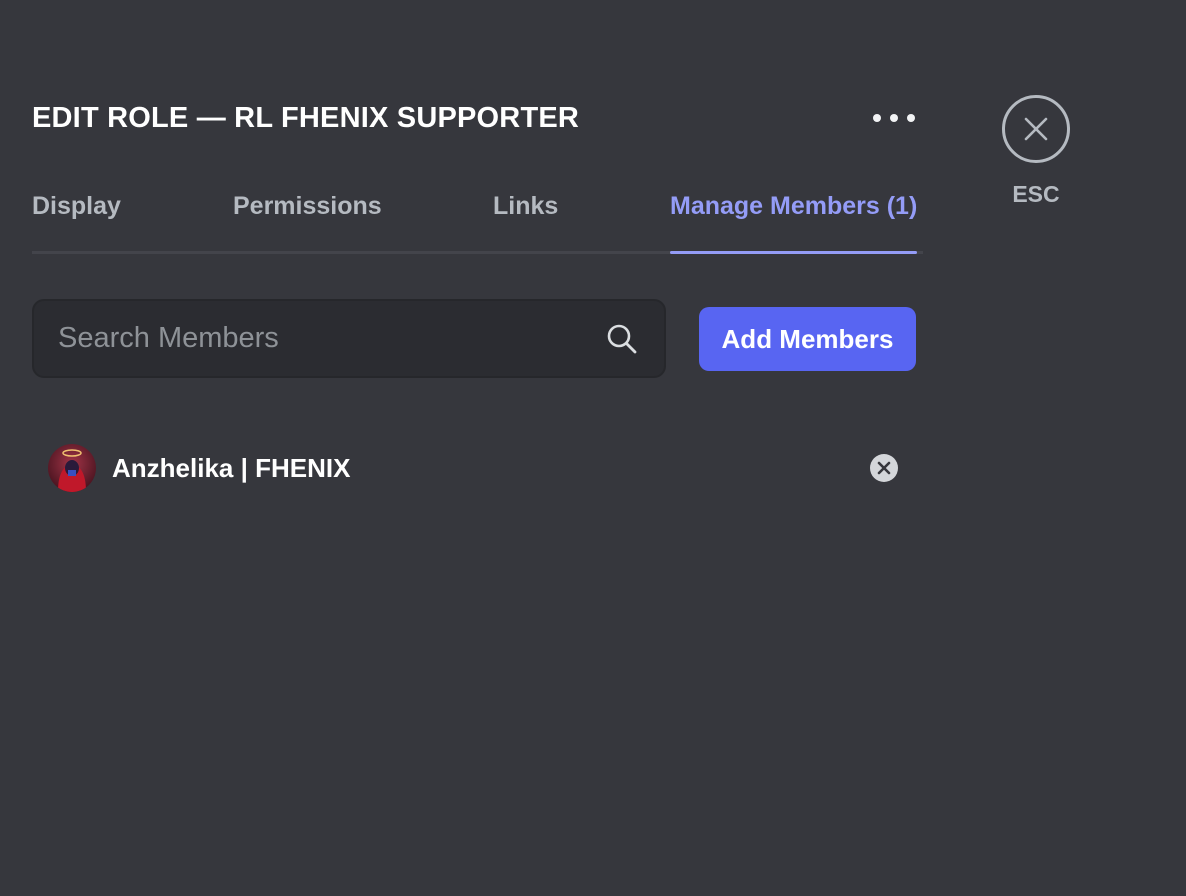 This screenshot has width=1186, height=896. What do you see at coordinates (525, 217) in the screenshot?
I see `tab-links: Links` at bounding box center [525, 217].